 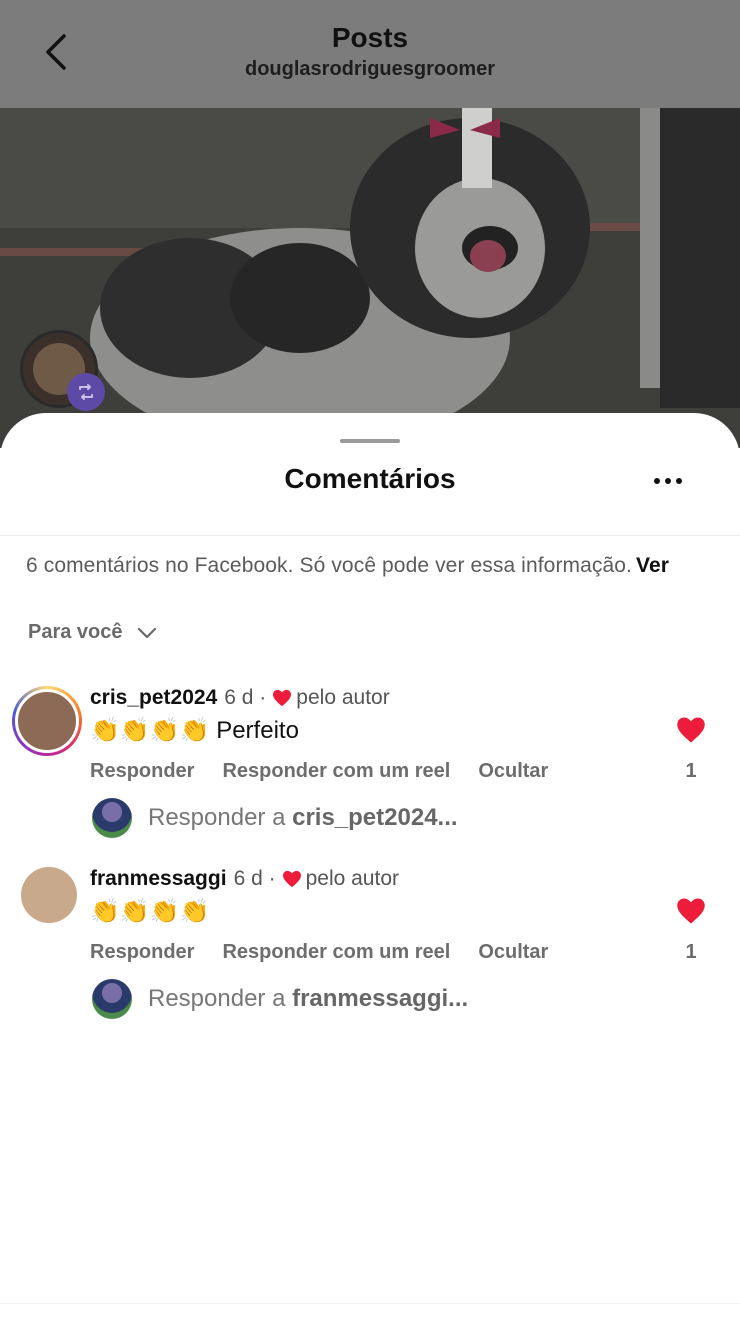 I want to click on repost-badge, so click(x=86, y=392).